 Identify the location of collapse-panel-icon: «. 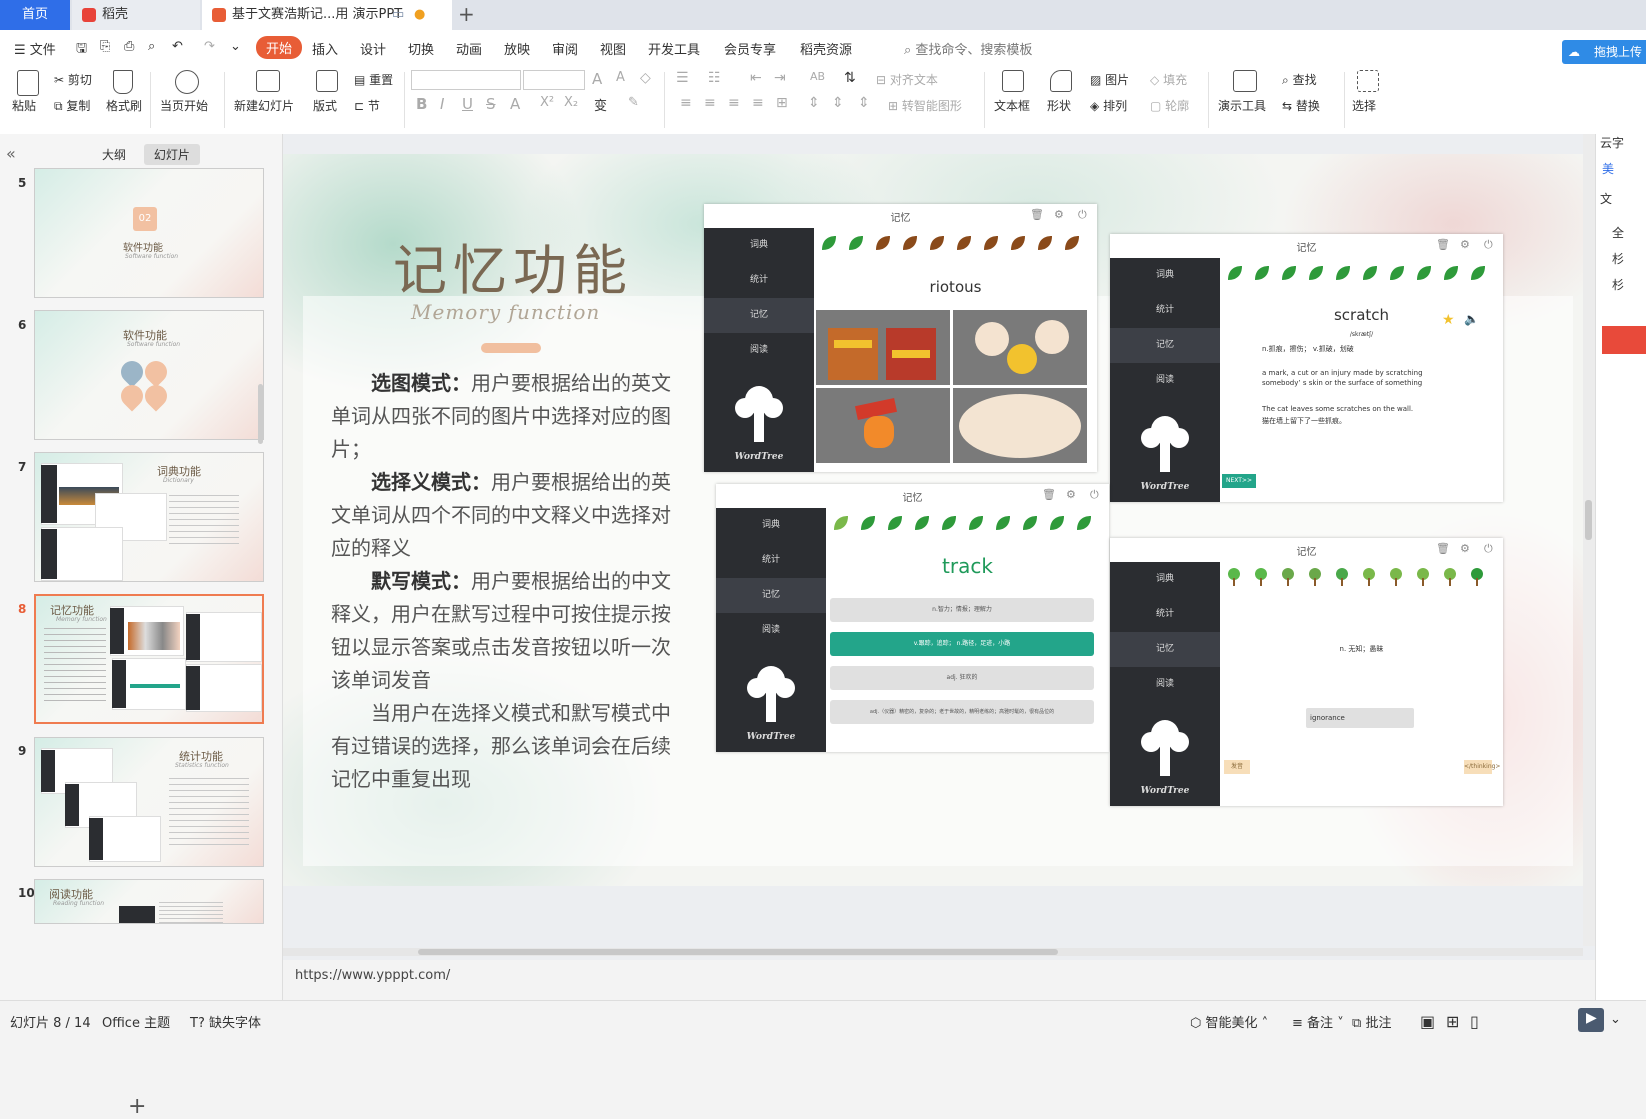
(11, 153).